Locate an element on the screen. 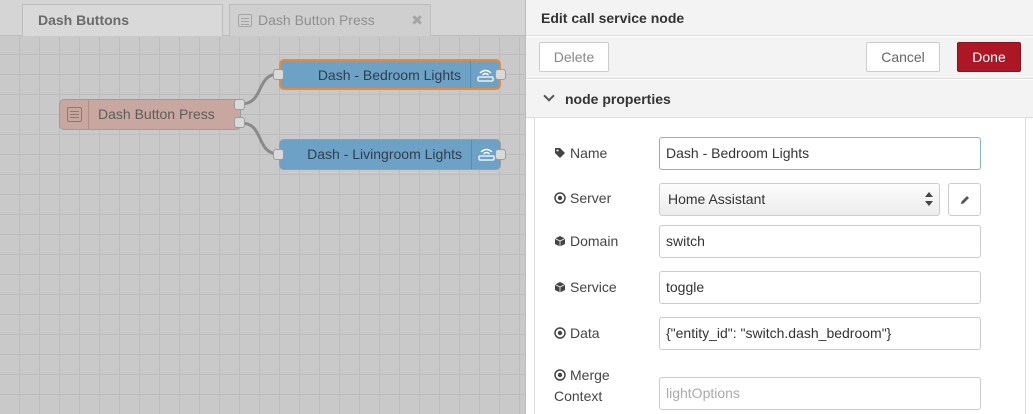  workspace-tabbar: Dash Buttons Dash Button Press ✖ is located at coordinates (262, 18).